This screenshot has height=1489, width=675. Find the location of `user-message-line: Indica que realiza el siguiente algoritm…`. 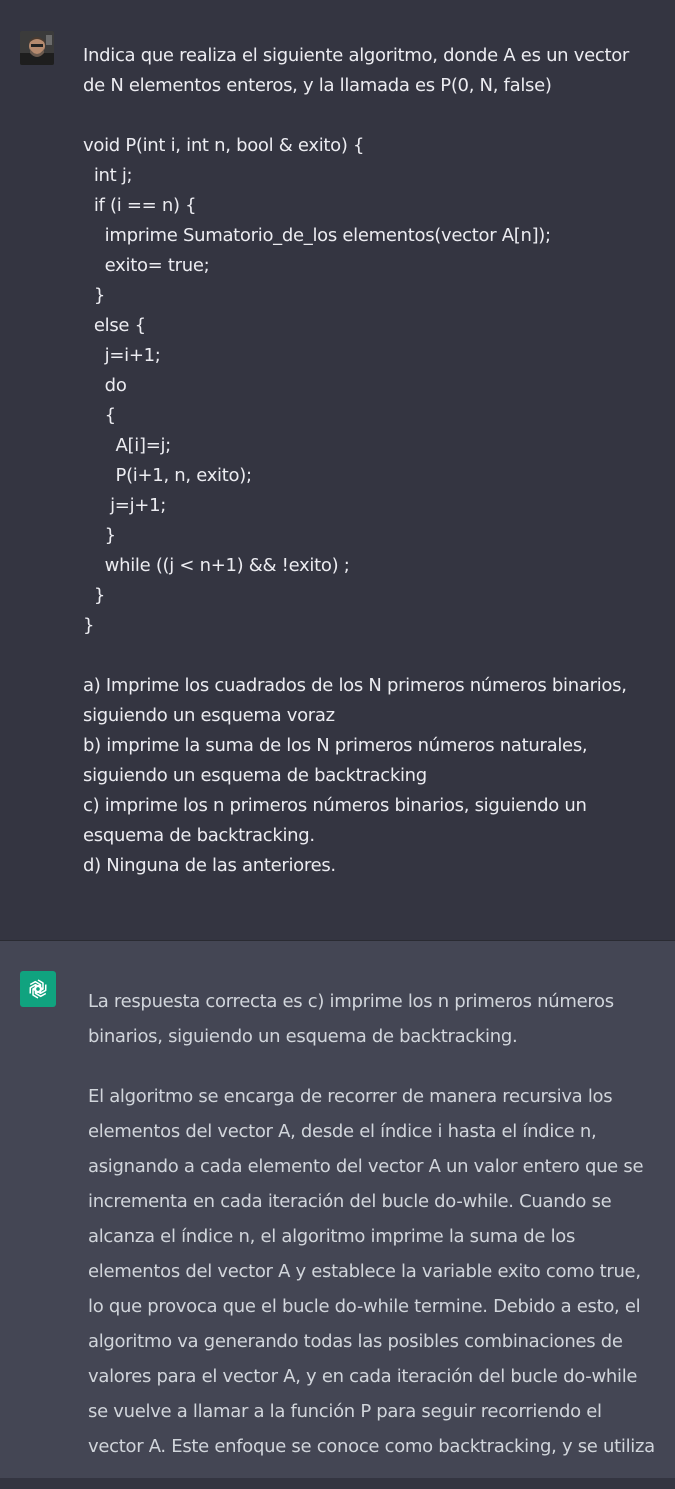

user-message-line: Indica que realiza el siguiente algoritm… is located at coordinates (356, 55).